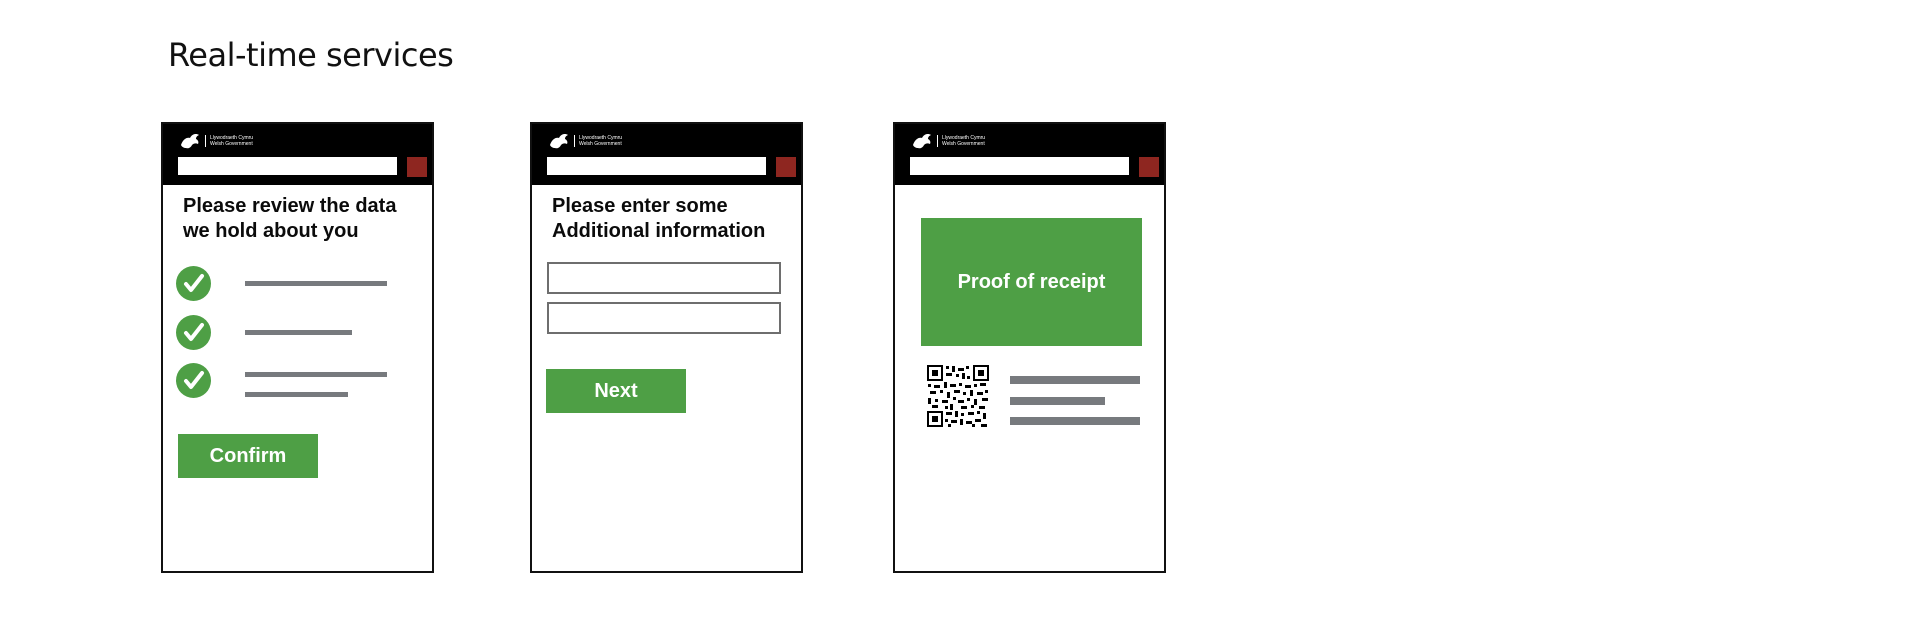 This screenshot has width=1917, height=641. What do you see at coordinates (616, 391) in the screenshot?
I see `next-button: Next` at bounding box center [616, 391].